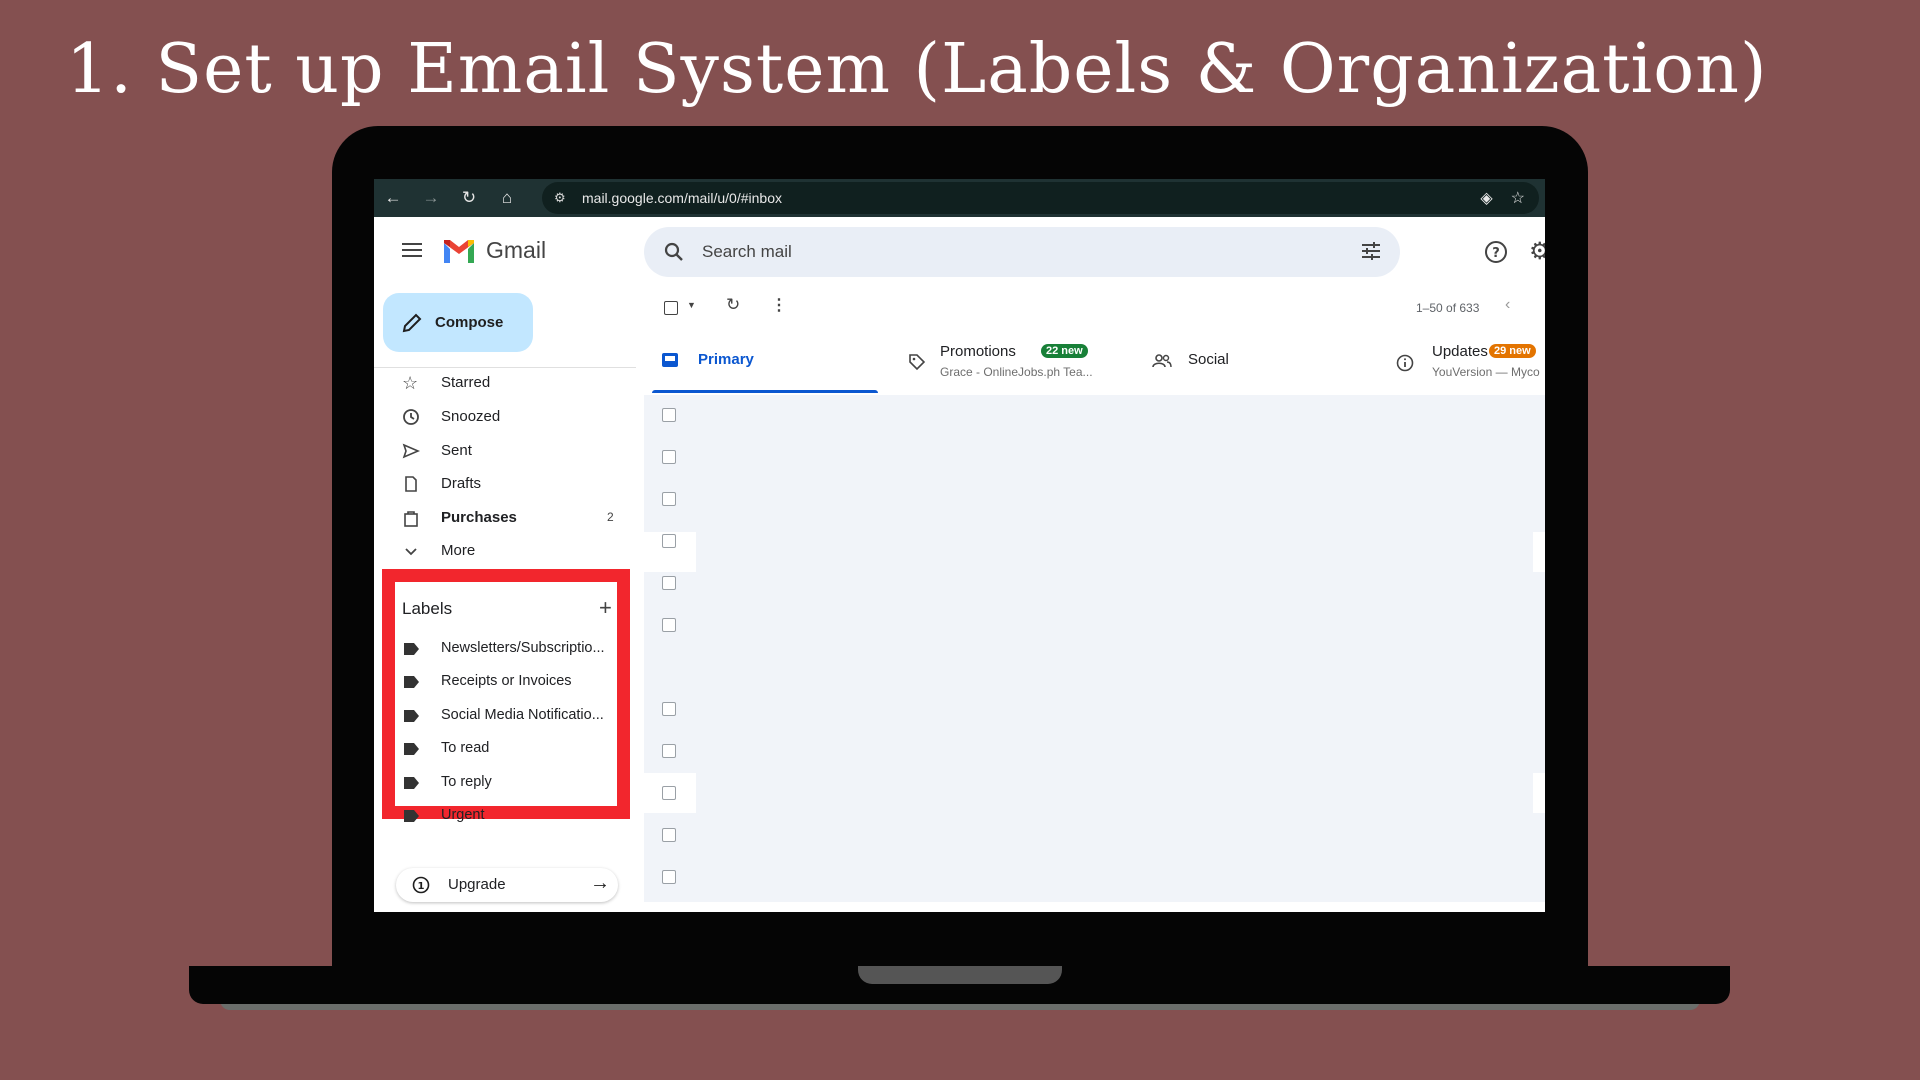 This screenshot has height=1080, width=1920. I want to click on site-settings-icon: ⚙, so click(564, 198).